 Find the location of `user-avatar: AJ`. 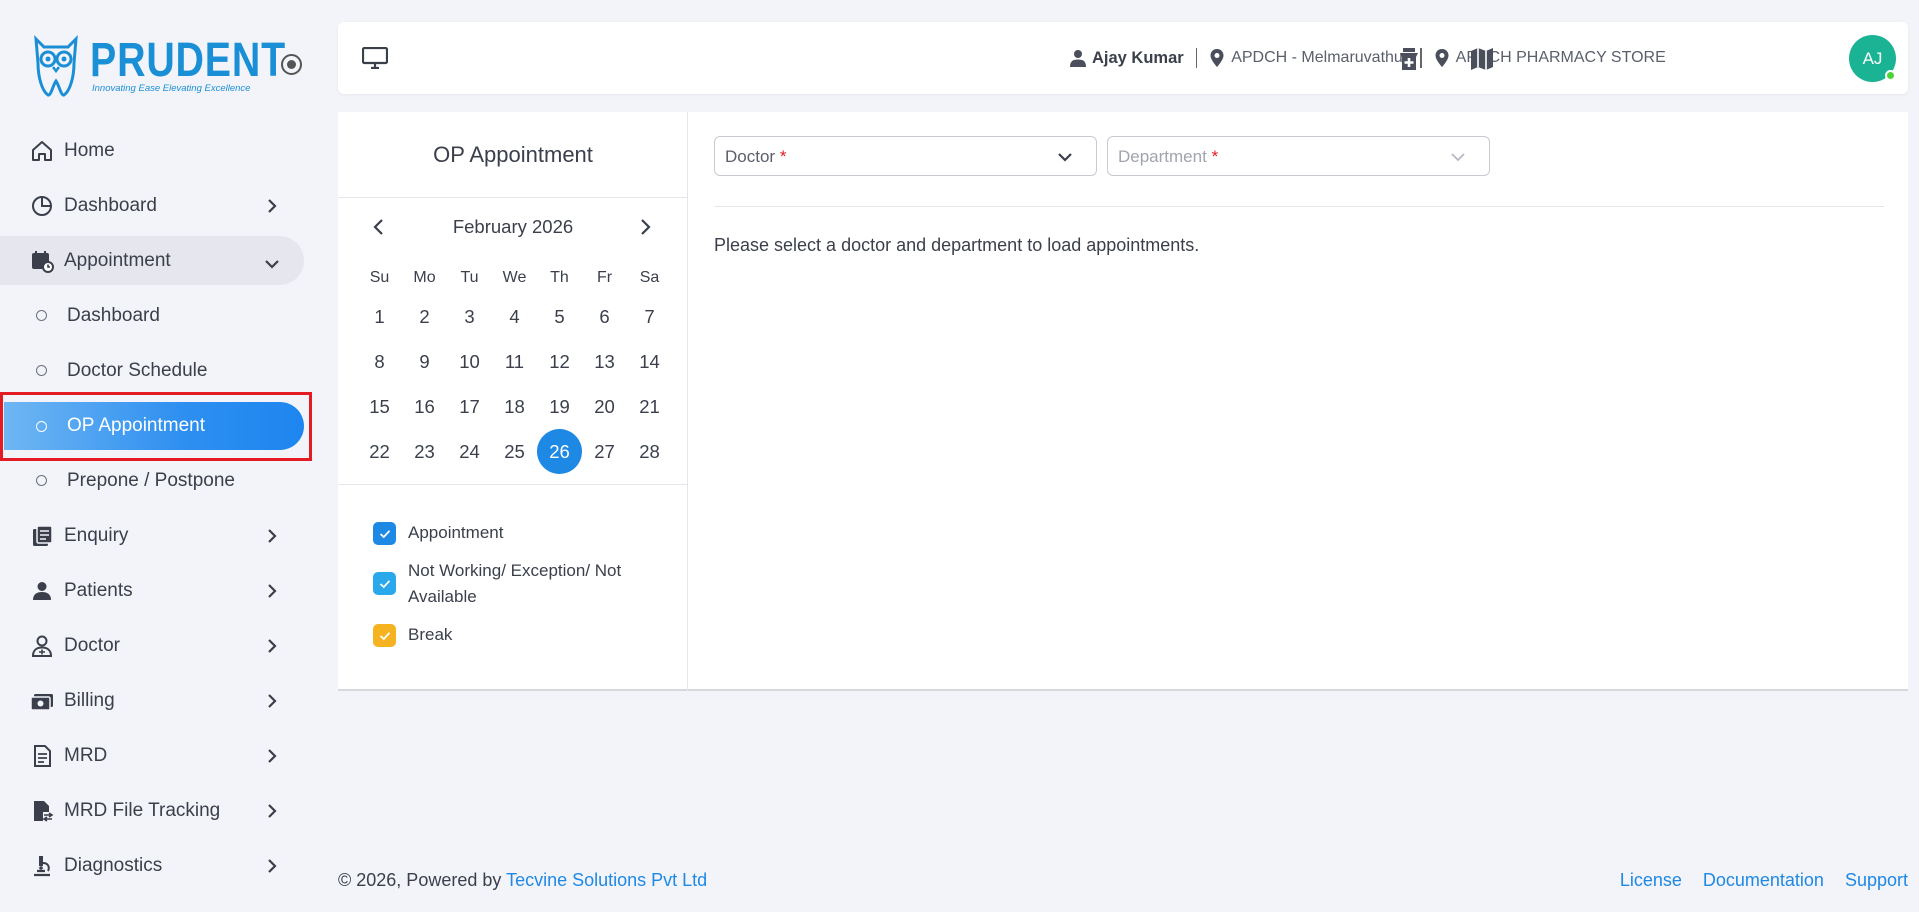

user-avatar: AJ is located at coordinates (1872, 58).